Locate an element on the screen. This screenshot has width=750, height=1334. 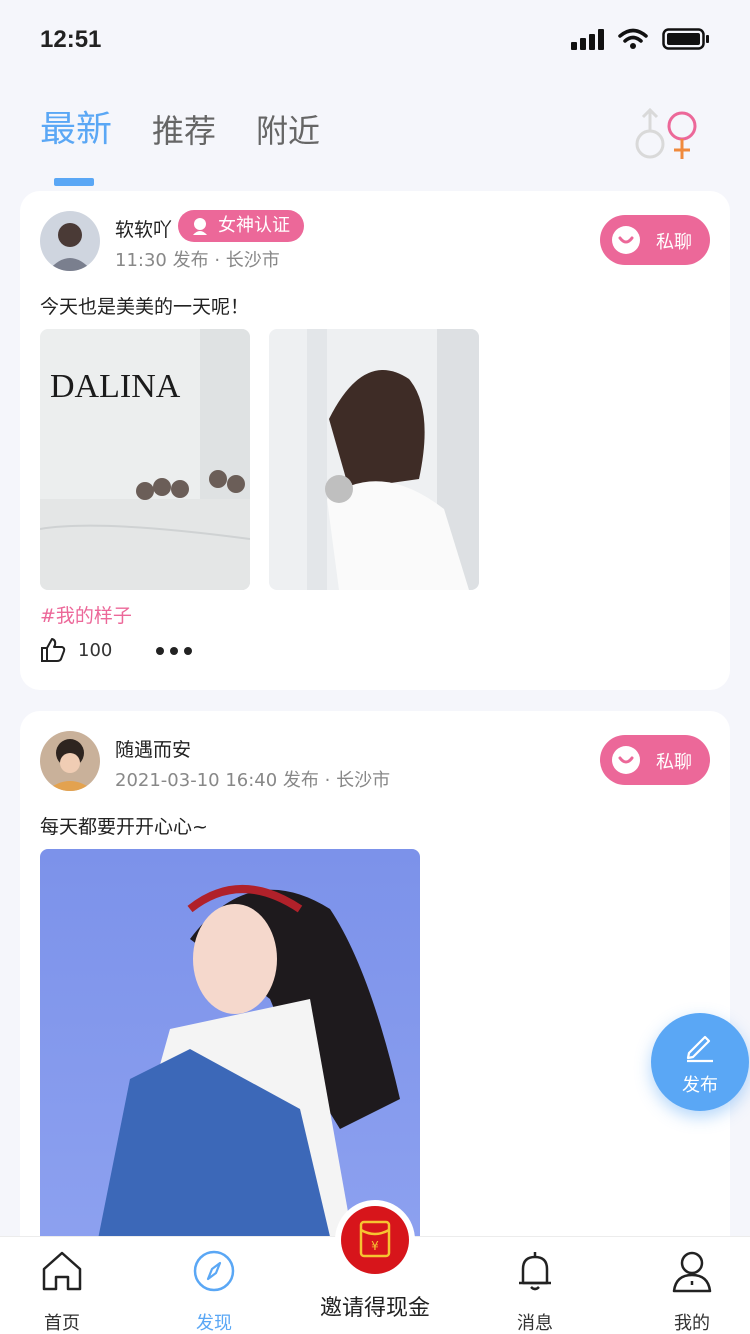
post-username: 随遇而安 is located at coordinates (153, 748).